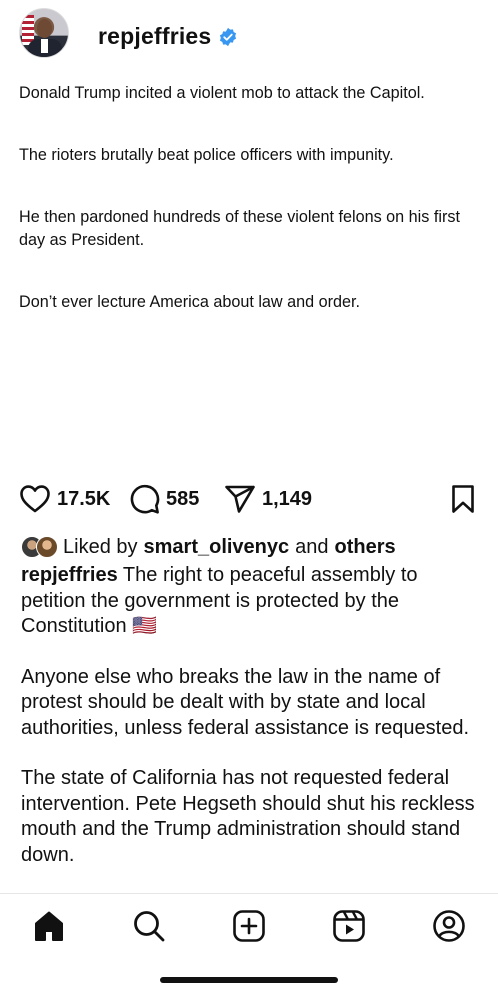 This screenshot has width=498, height=1001. I want to click on verified-badge-icon, so click(228, 37).